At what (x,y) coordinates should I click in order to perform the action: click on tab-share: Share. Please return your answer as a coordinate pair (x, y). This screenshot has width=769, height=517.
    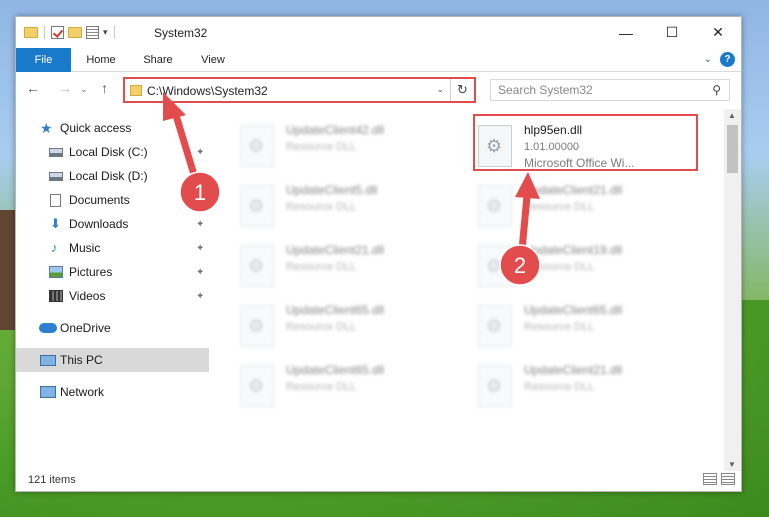
    Looking at the image, I should click on (158, 60).